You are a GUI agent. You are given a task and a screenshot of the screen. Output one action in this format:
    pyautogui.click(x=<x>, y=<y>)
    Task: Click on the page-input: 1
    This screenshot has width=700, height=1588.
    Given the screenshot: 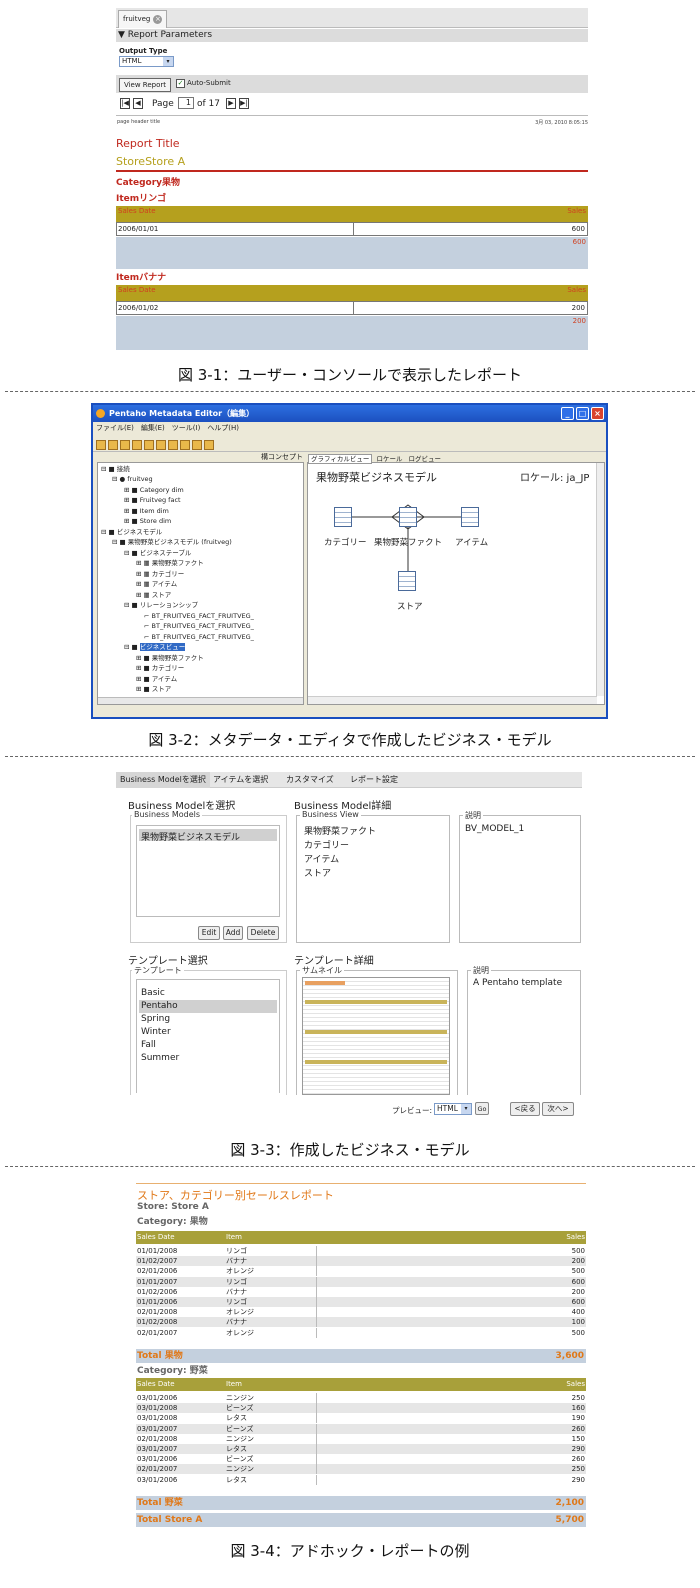 What is the action you would take?
    pyautogui.click(x=186, y=103)
    